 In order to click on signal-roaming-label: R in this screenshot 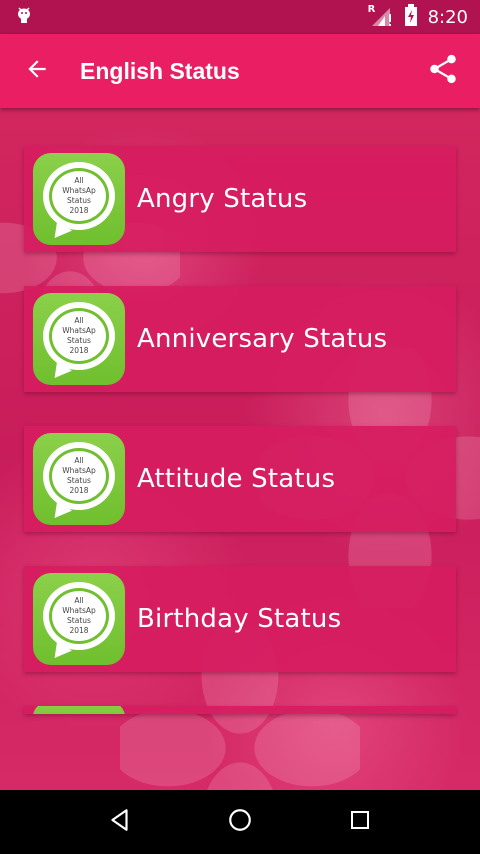, I will do `click(371, 9)`.